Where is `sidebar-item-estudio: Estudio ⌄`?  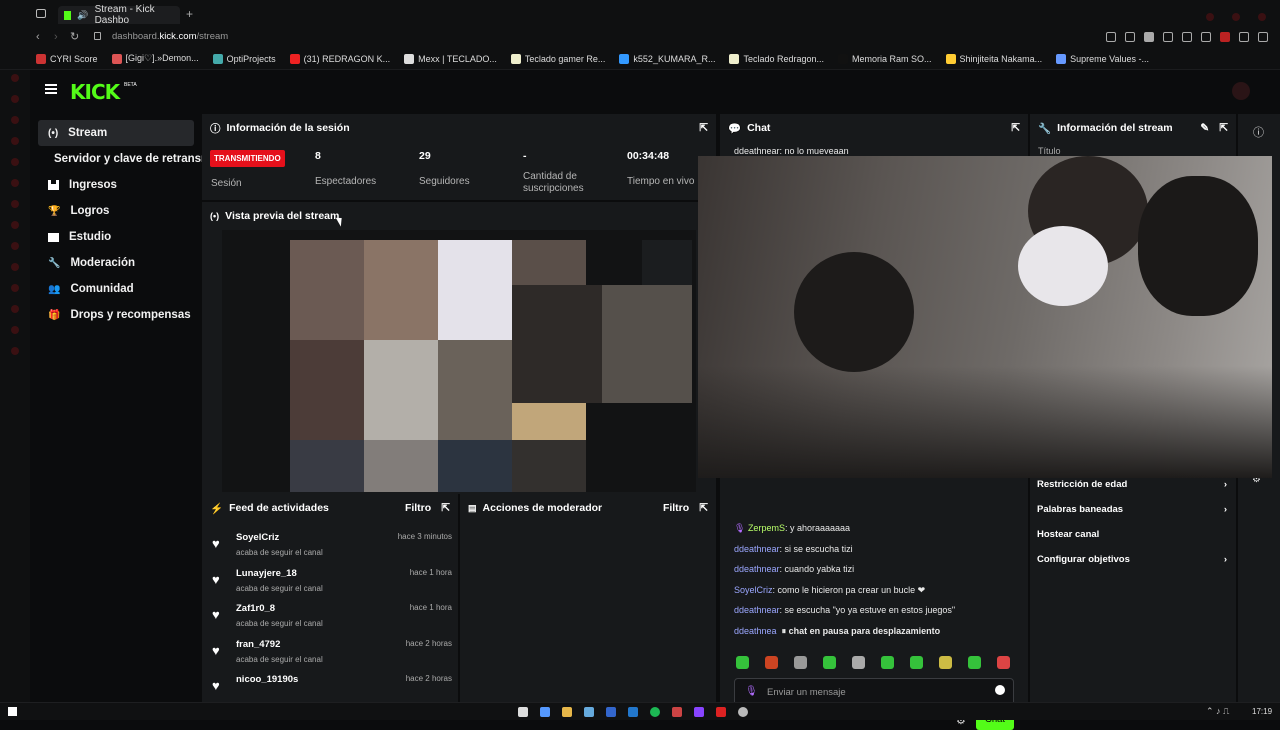 sidebar-item-estudio: Estudio ⌄ is located at coordinates (124, 237).